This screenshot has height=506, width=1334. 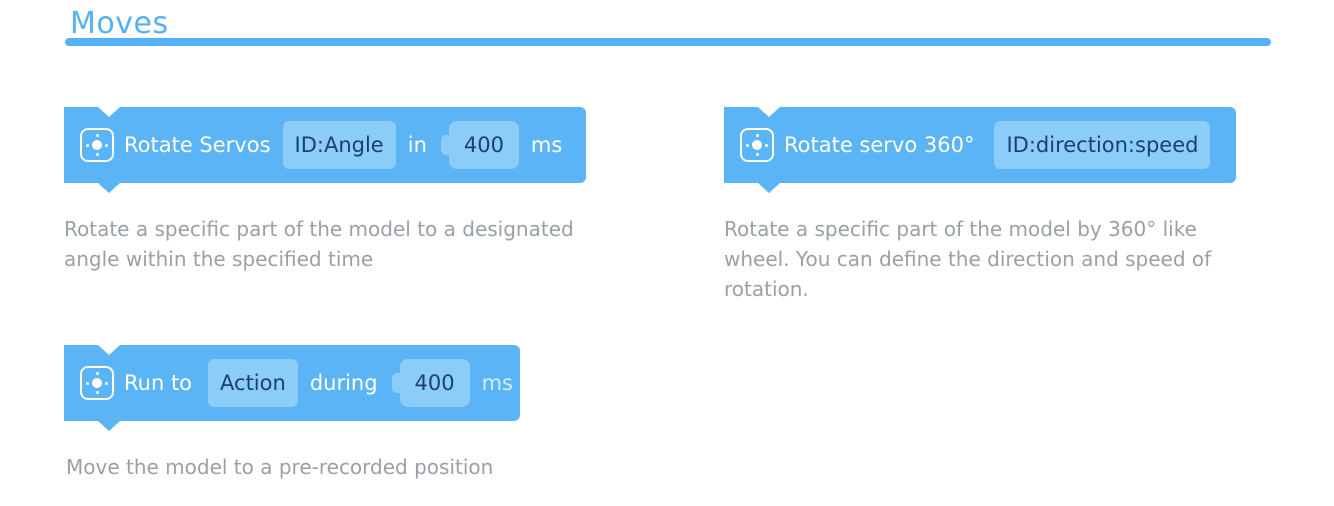 What do you see at coordinates (158, 383) in the screenshot?
I see `block-label: Run to` at bounding box center [158, 383].